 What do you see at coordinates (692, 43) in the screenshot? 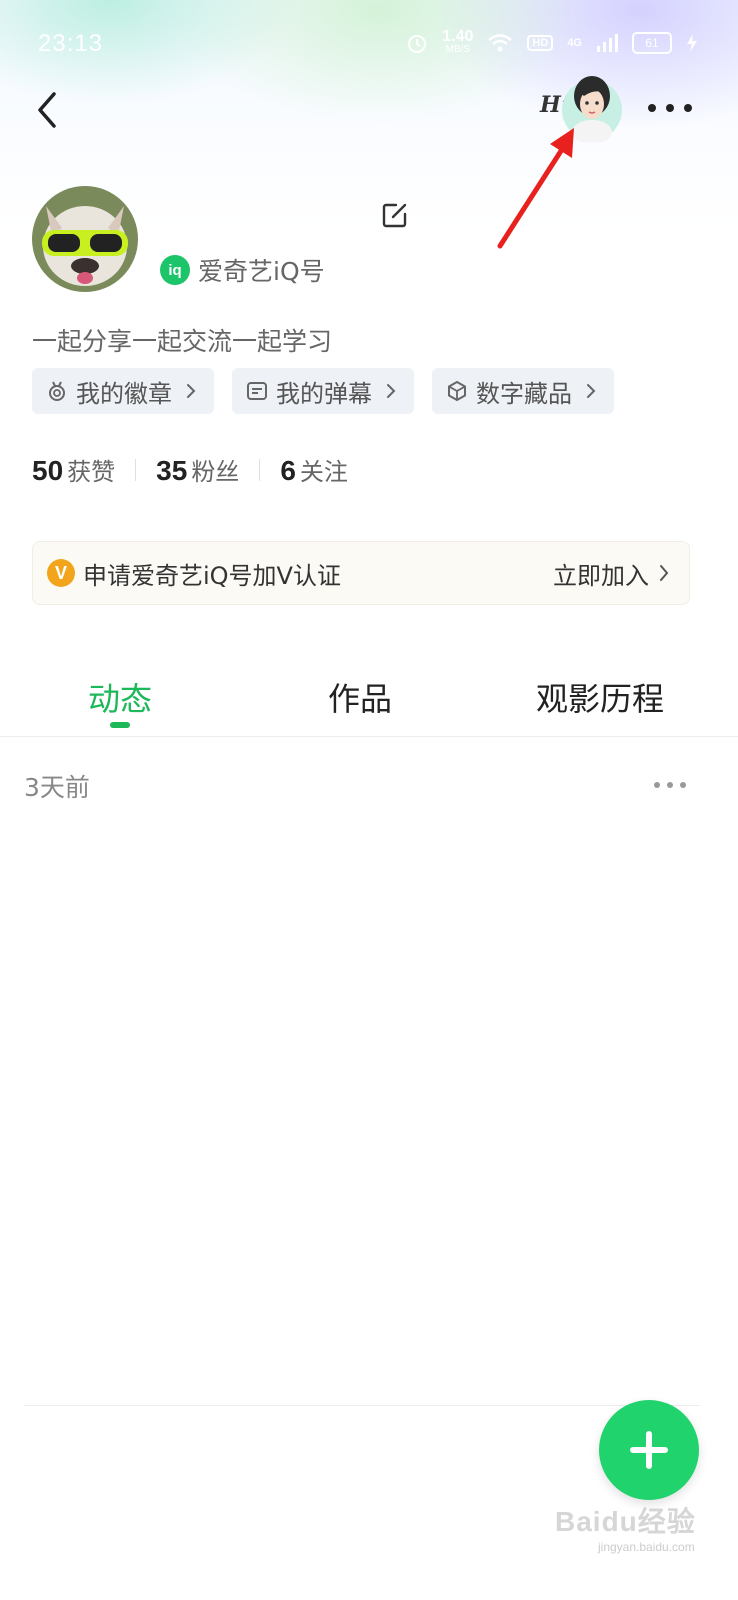
I see `charging-icon` at bounding box center [692, 43].